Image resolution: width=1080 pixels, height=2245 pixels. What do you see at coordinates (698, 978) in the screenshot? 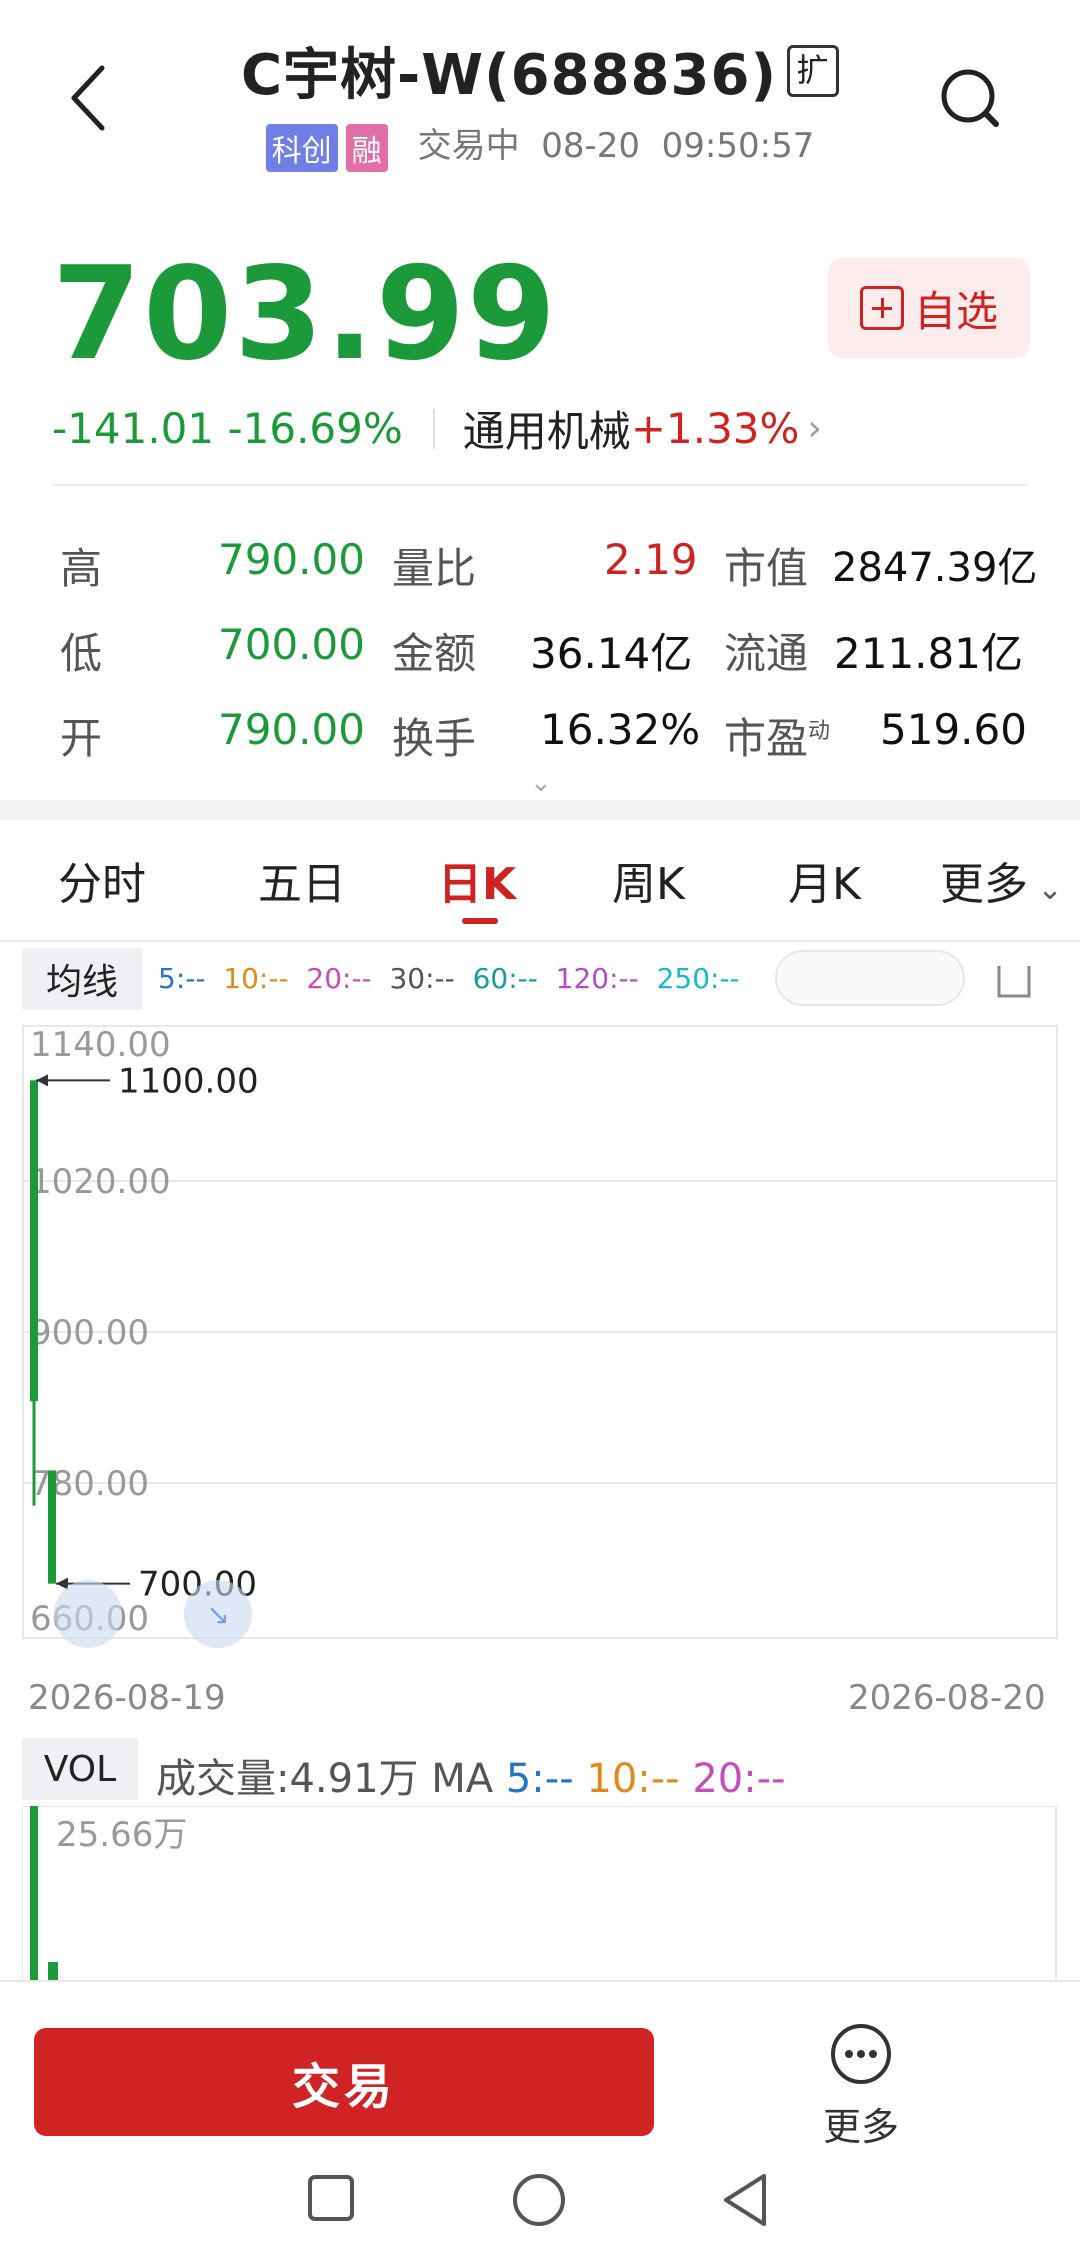
I see `ma250-value: 250:--` at bounding box center [698, 978].